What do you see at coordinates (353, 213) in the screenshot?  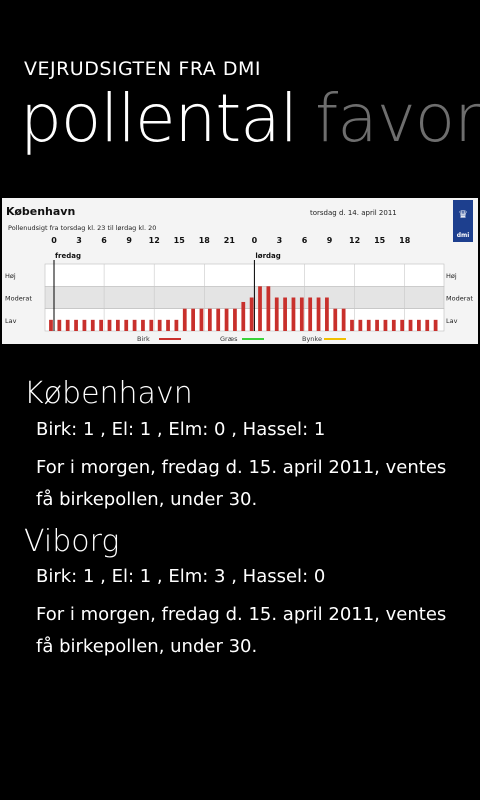 I see `chart-date: torsdag d. 14. april 2011` at bounding box center [353, 213].